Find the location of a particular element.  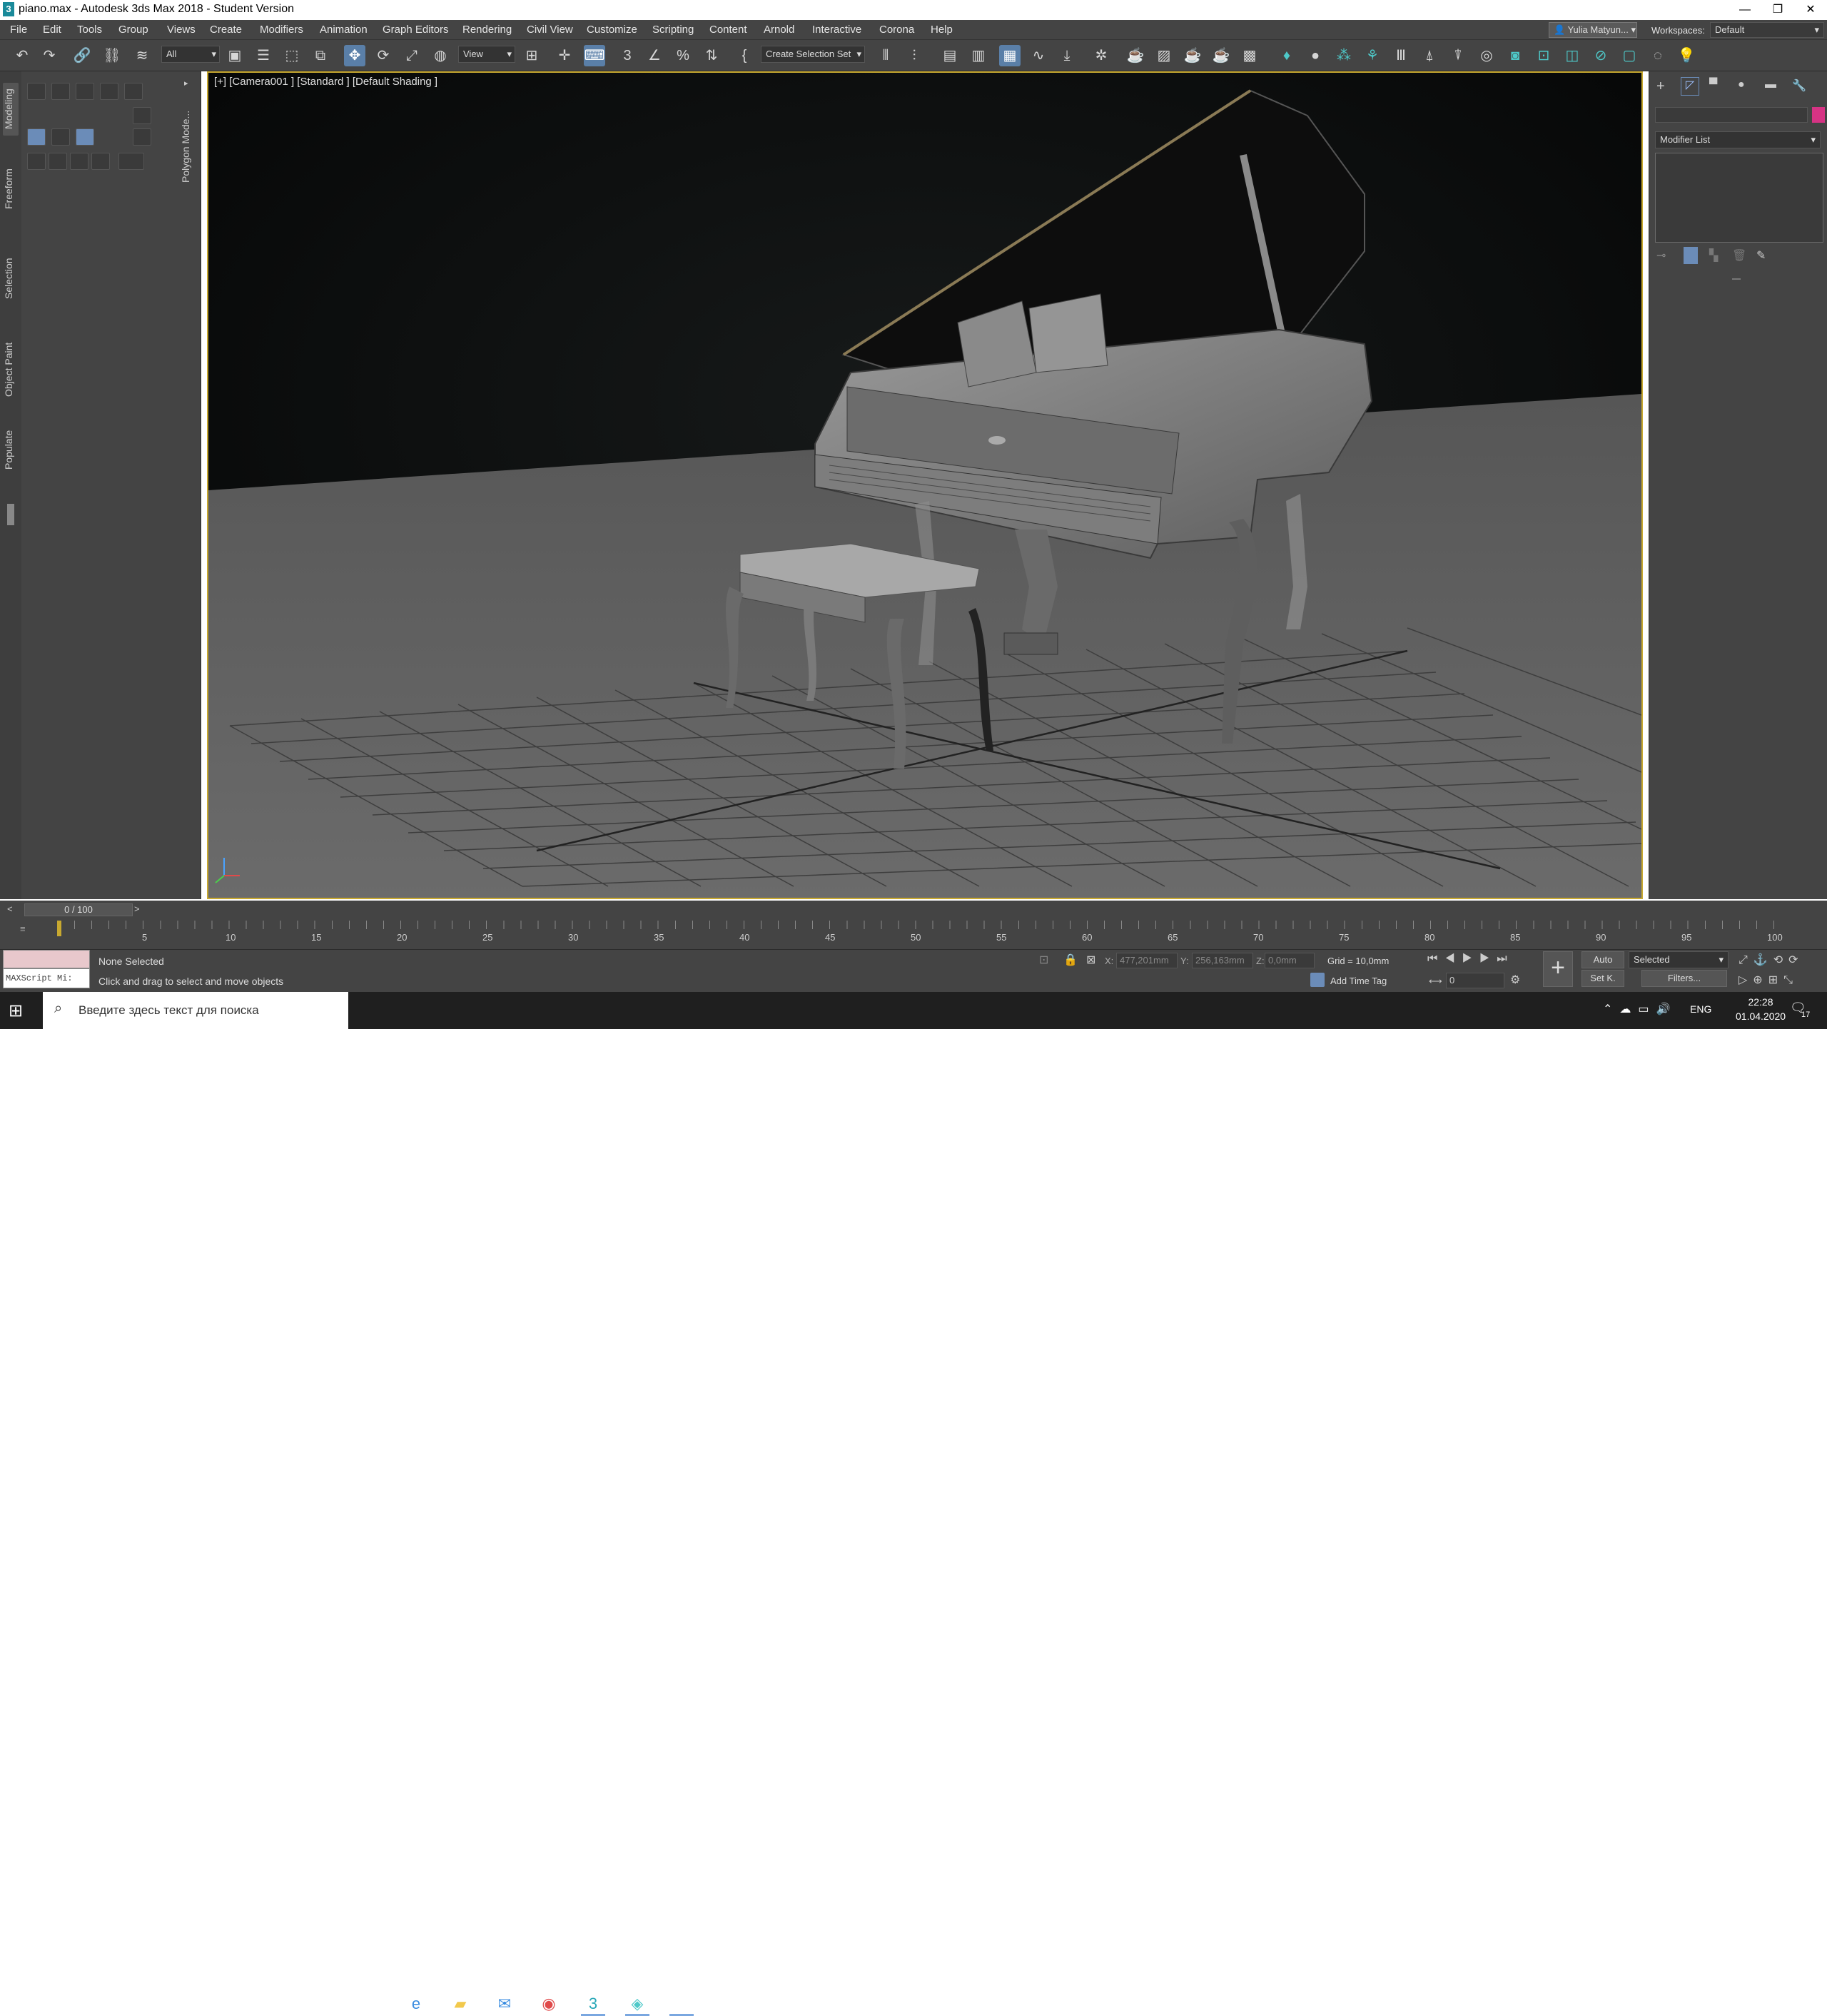

close-button: ✕ is located at coordinates (1810, 10).